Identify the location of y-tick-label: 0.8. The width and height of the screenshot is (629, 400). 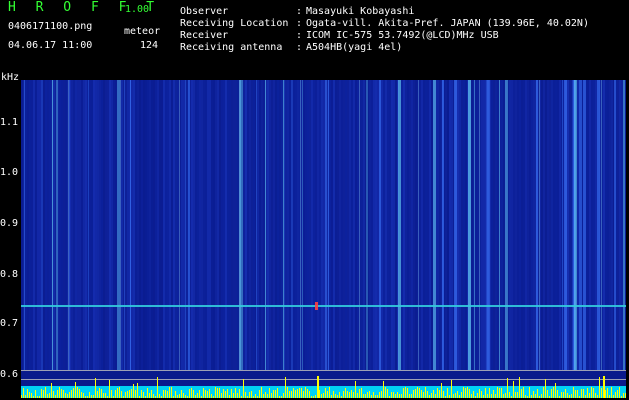
(9, 274).